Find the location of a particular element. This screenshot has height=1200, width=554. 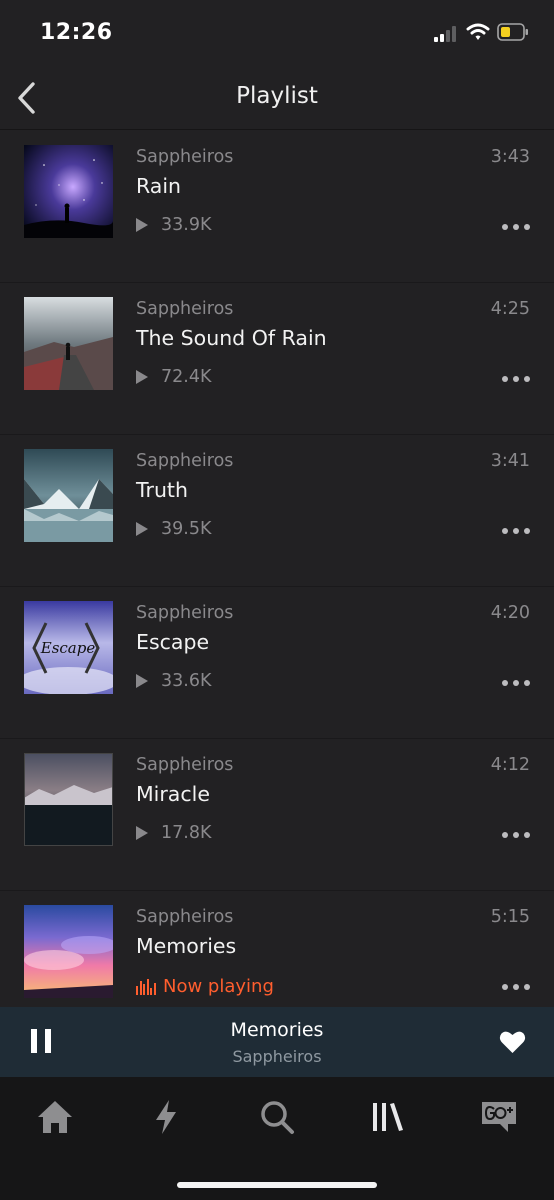

play-count-value: 17.8K is located at coordinates (186, 833).